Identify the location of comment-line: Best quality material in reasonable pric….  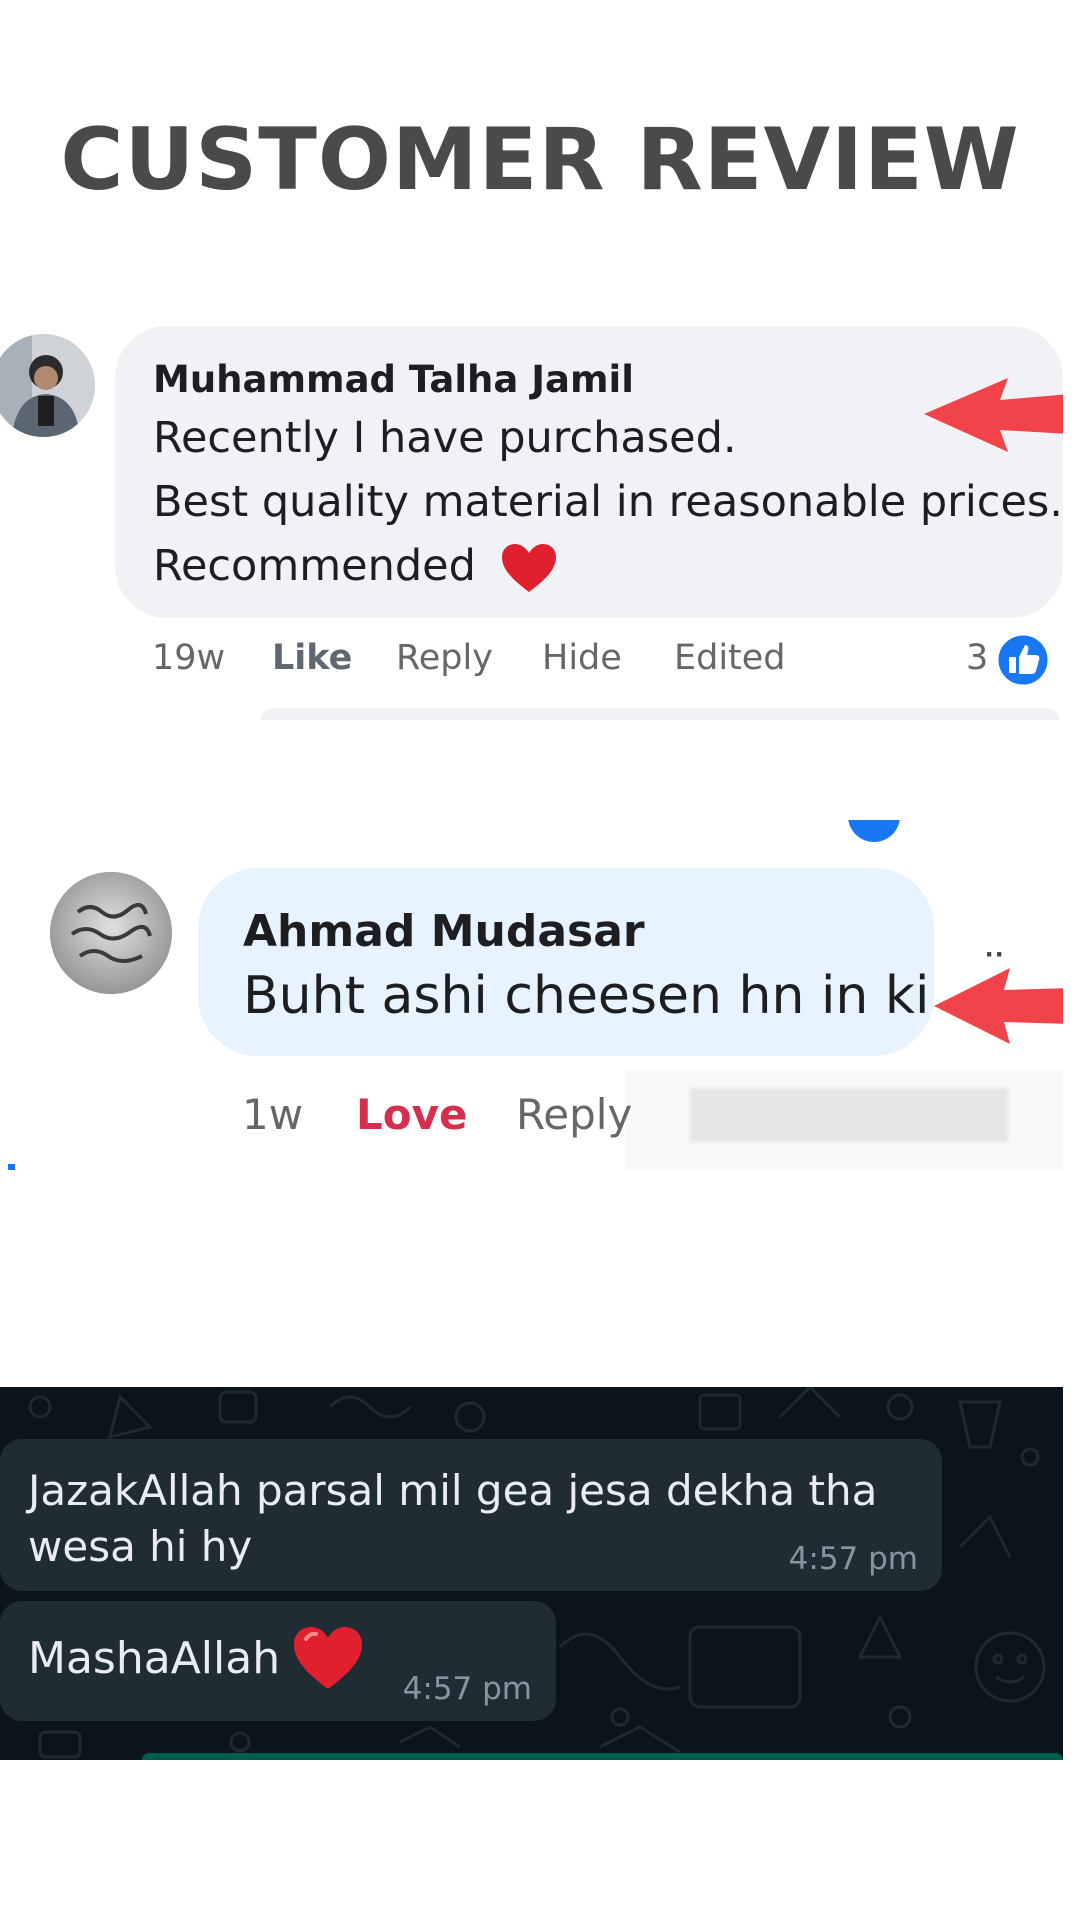
(608, 502).